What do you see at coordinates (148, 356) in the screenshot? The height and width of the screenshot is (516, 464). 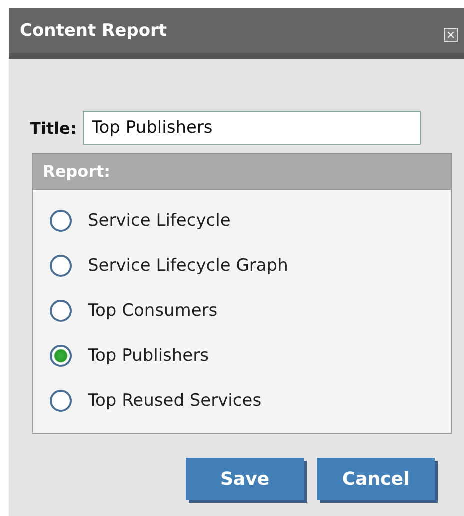 I see `option-label: Top Publishers` at bounding box center [148, 356].